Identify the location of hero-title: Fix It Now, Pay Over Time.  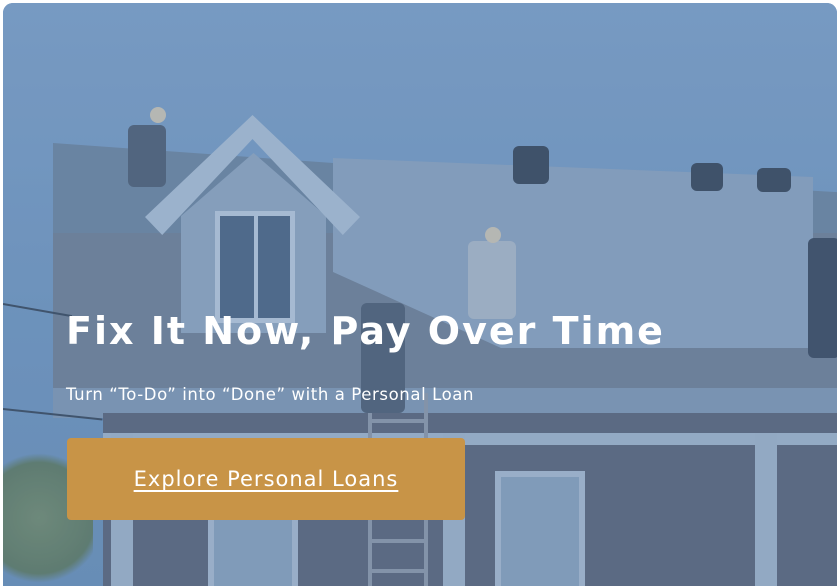
(365, 331).